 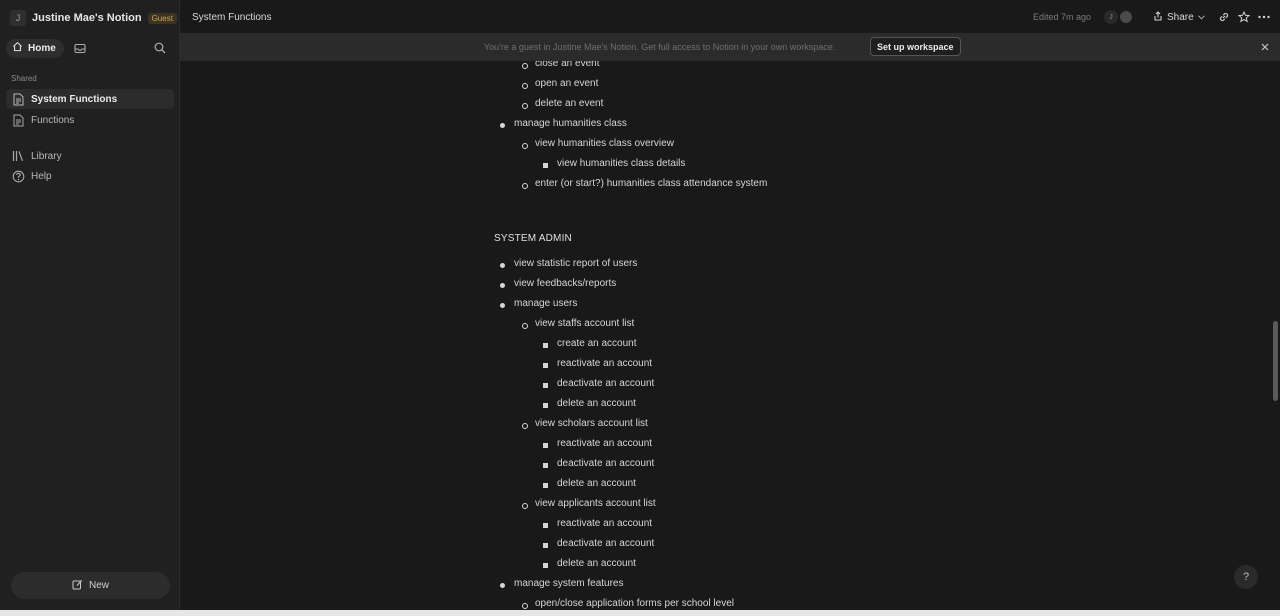 I want to click on list-item: open an event, so click(x=566, y=84).